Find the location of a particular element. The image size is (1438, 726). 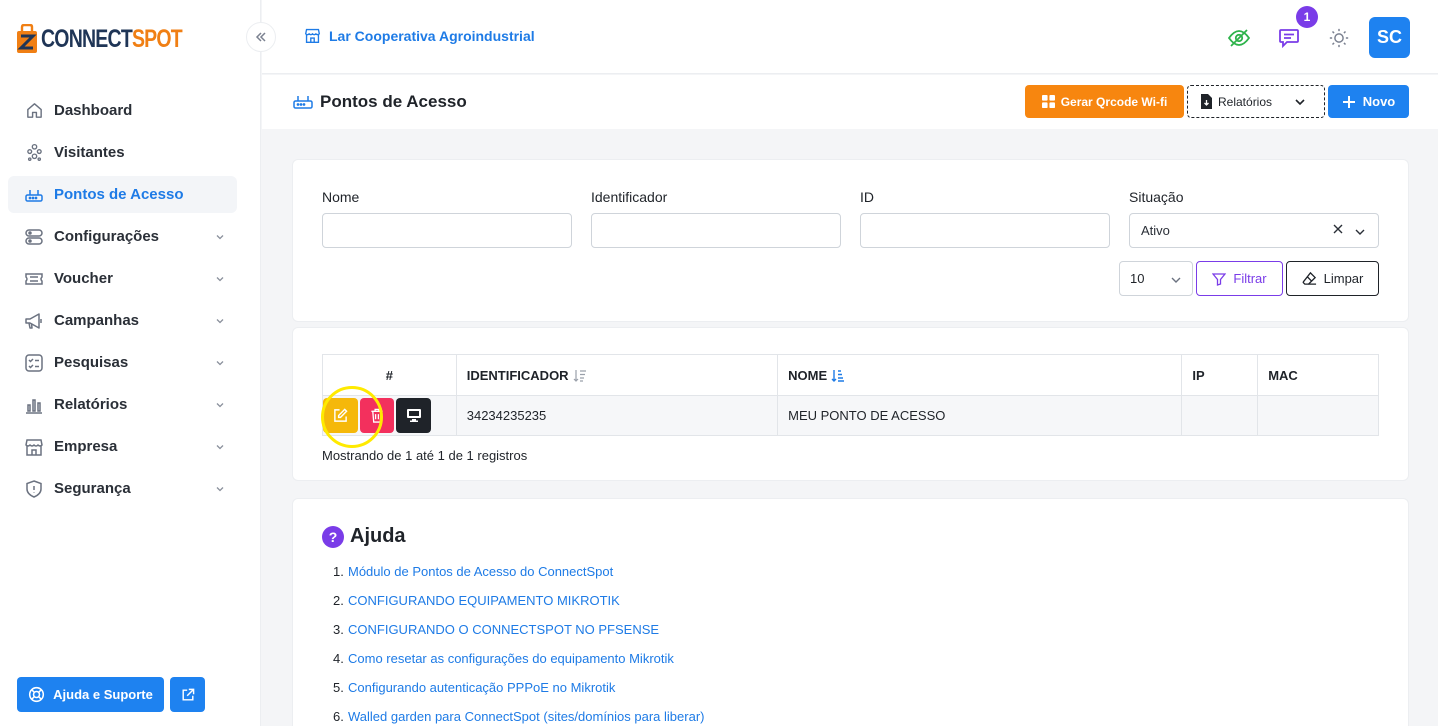

help-link: CONFIGURANDO O CONNECTSPOT NO PFSENSE is located at coordinates (503, 629).